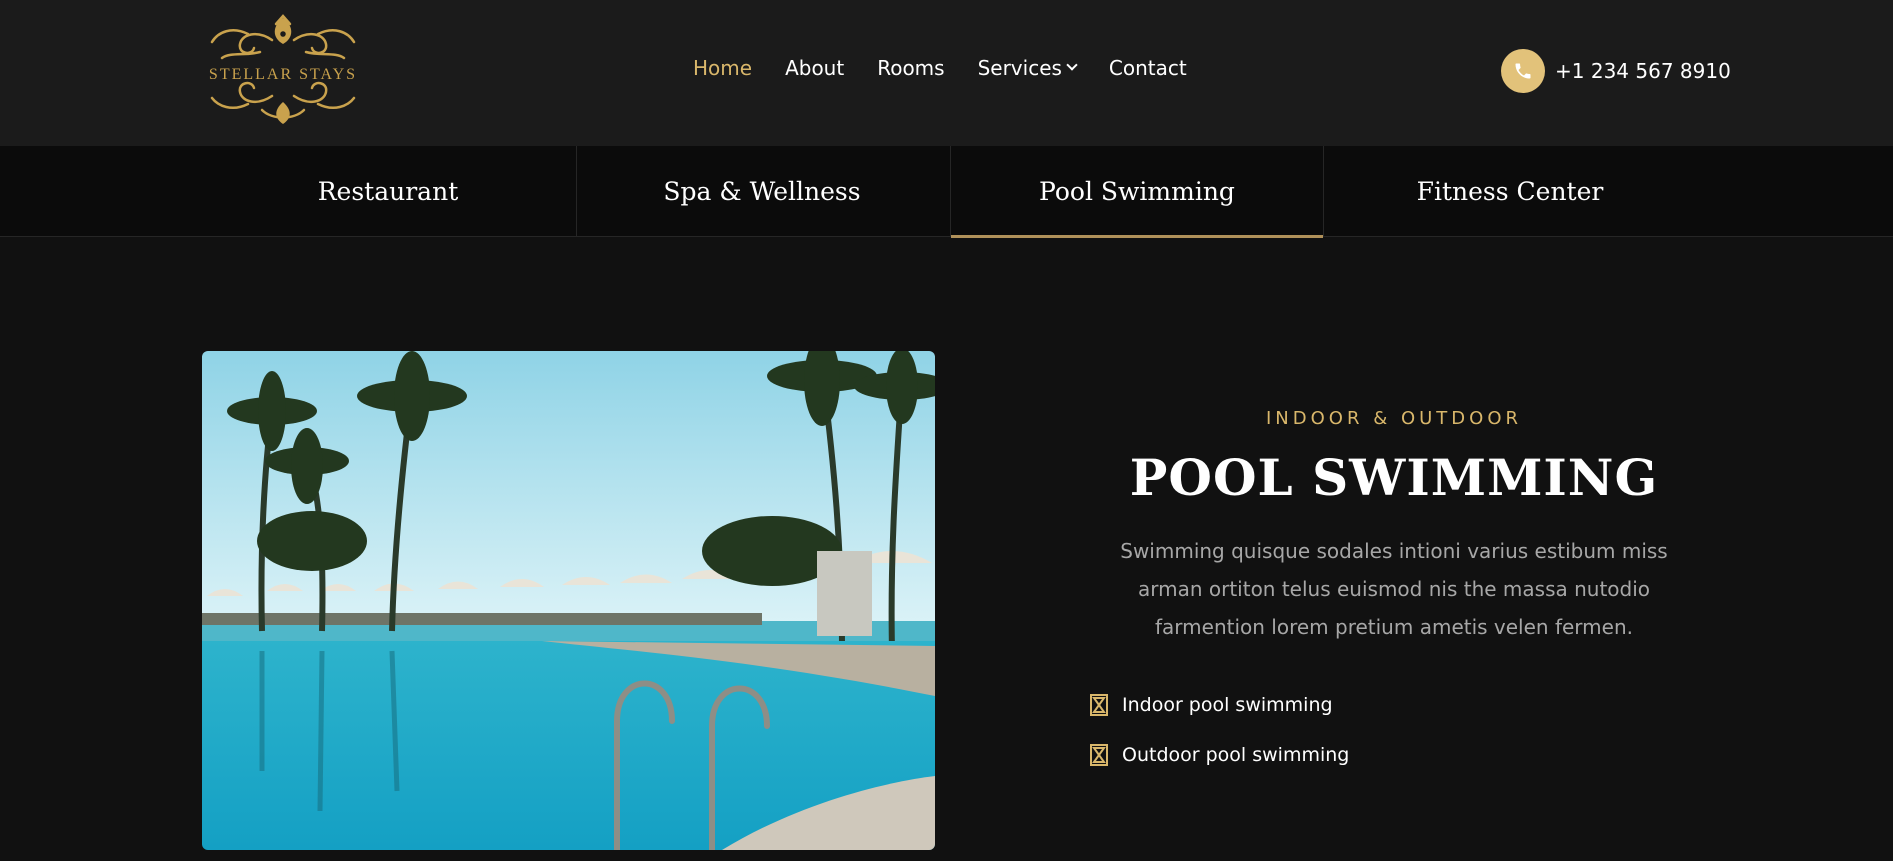 The width and height of the screenshot is (1893, 861). What do you see at coordinates (762, 191) in the screenshot?
I see `tab-spa-wellness: Spa & Wellness` at bounding box center [762, 191].